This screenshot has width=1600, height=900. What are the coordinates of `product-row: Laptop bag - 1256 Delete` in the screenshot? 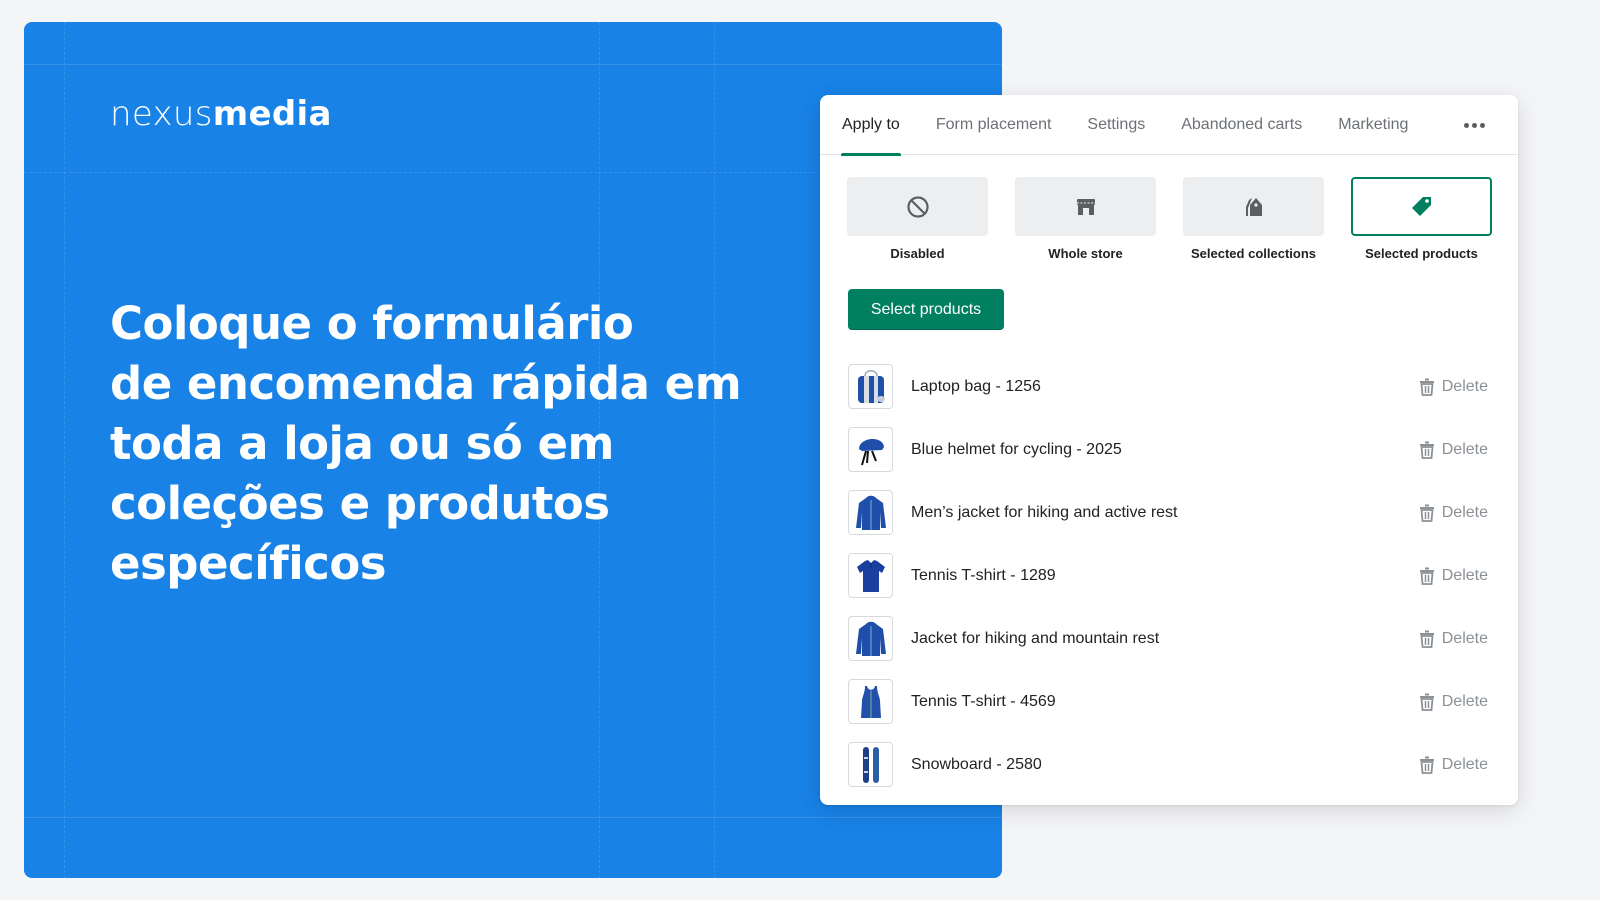 It's located at (1168, 386).